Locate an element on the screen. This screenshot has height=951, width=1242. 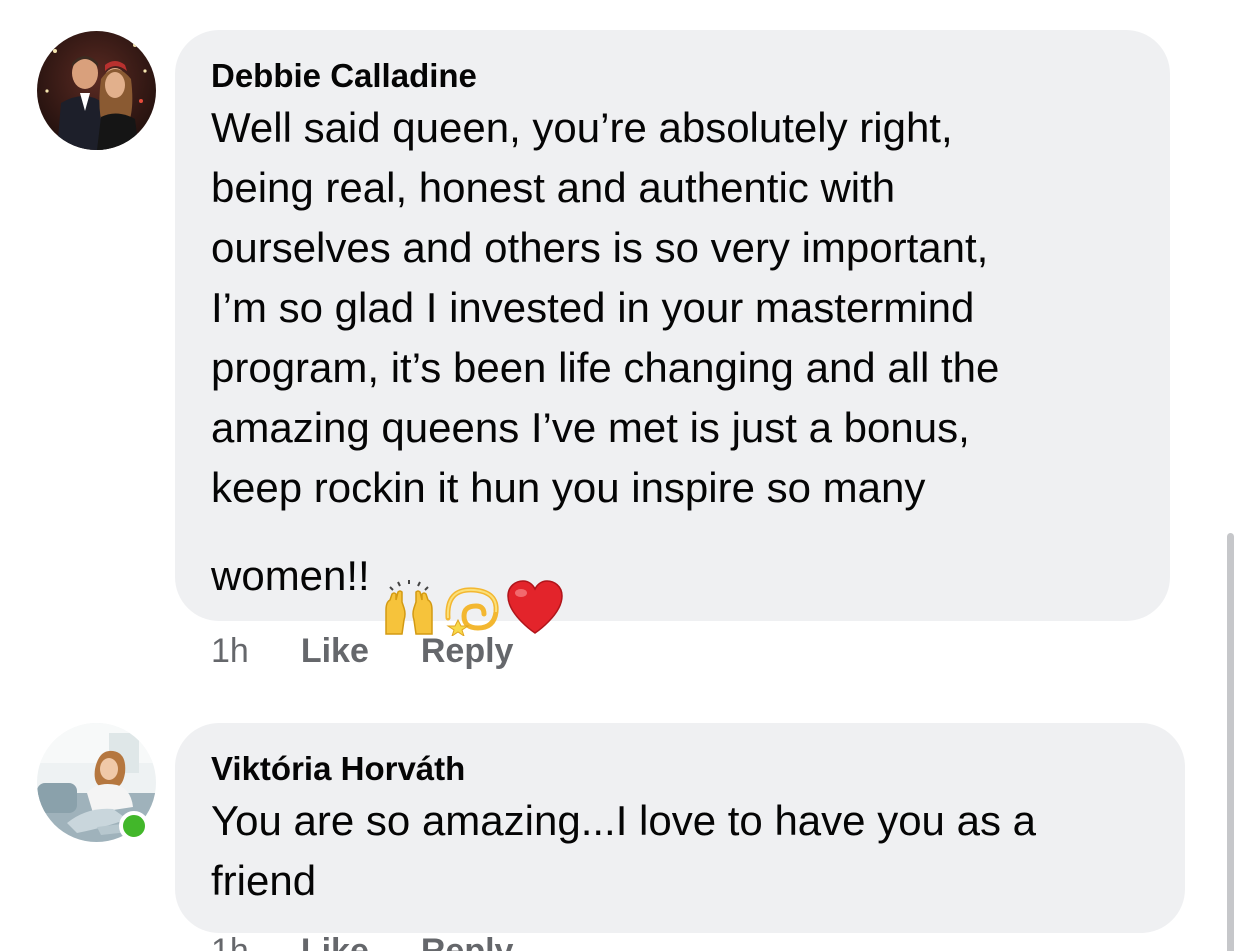
avatar-photo-icon is located at coordinates (96, 90).